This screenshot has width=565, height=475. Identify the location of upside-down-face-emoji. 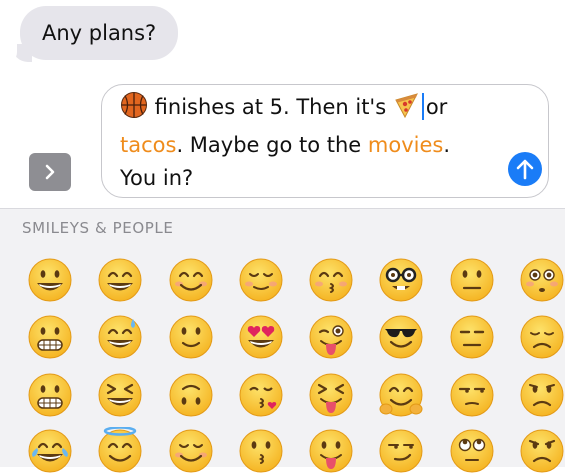
(191, 395).